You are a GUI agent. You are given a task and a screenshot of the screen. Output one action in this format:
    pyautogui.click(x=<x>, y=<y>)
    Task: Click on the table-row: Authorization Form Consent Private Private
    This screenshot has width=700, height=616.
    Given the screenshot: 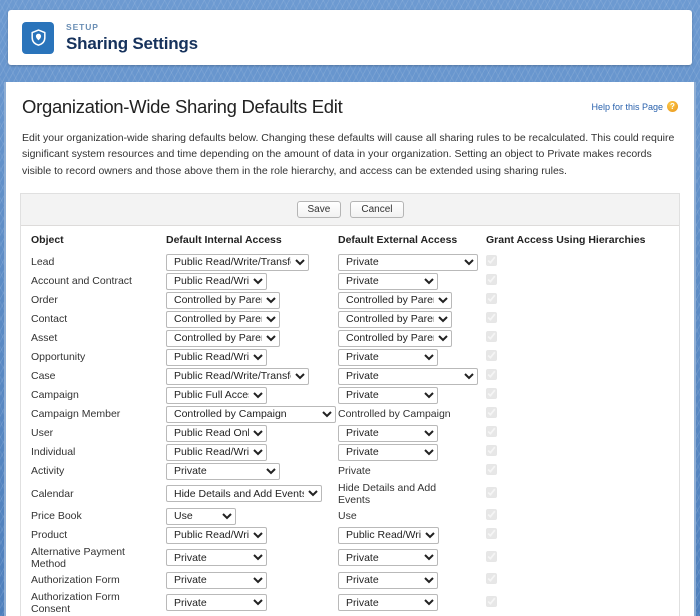 What is the action you would take?
    pyautogui.click(x=350, y=603)
    